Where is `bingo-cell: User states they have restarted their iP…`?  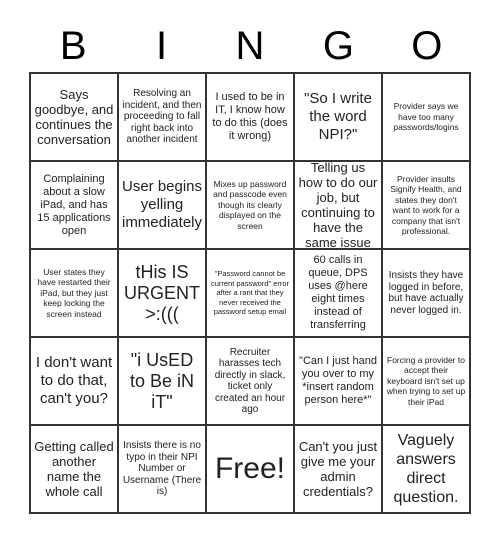
bingo-cell: User states they have restarted their iP… is located at coordinates (74, 293).